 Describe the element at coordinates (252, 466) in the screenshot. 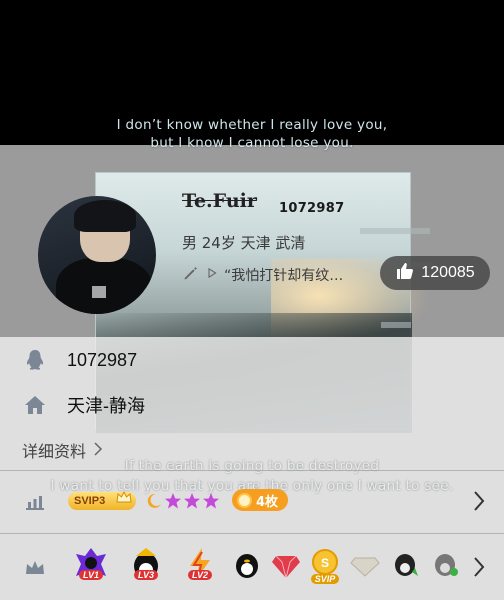

I see `quote-line: If the earth is going to be destroyed` at that location.